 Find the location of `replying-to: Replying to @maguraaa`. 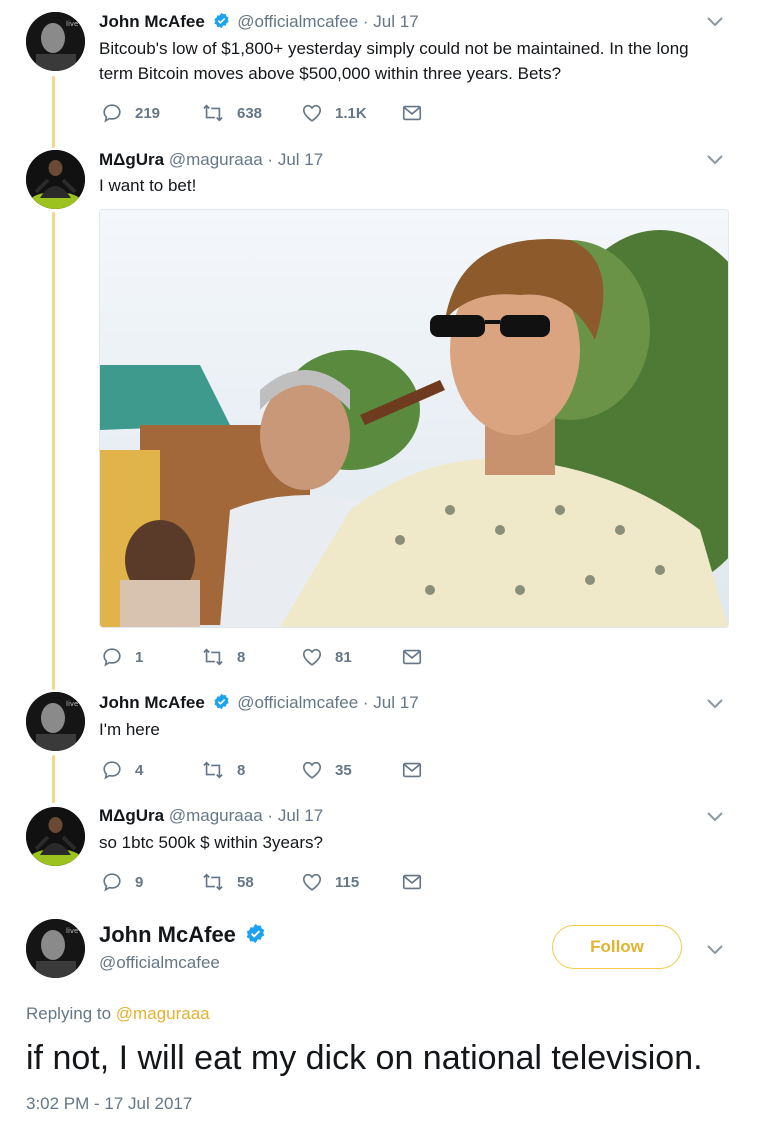

replying-to: Replying to @maguraaa is located at coordinates (118, 1014).